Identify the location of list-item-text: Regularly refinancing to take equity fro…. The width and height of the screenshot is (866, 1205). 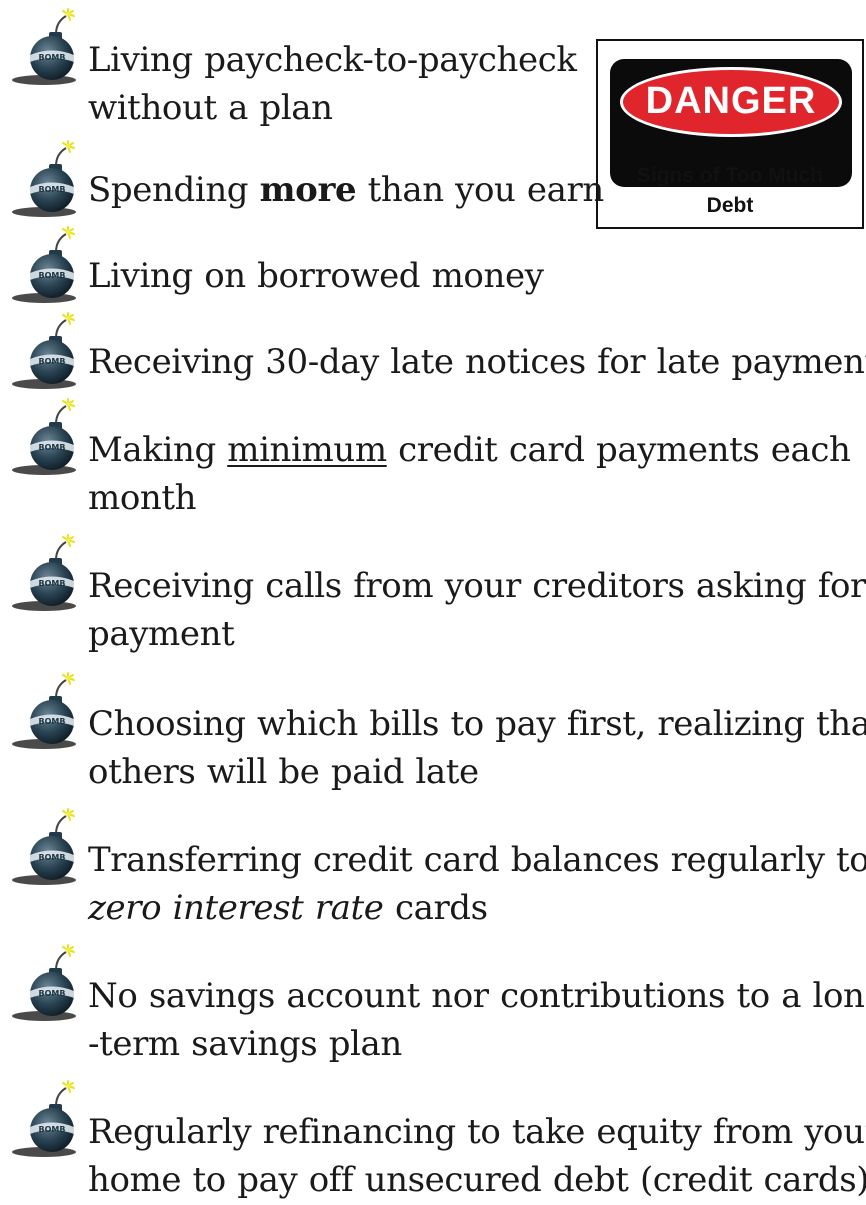
(477, 1156).